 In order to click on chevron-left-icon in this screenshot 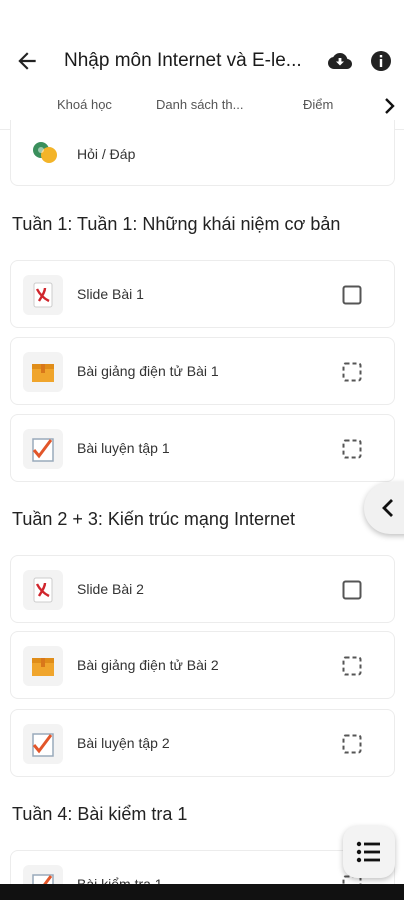, I will do `click(387, 508)`.